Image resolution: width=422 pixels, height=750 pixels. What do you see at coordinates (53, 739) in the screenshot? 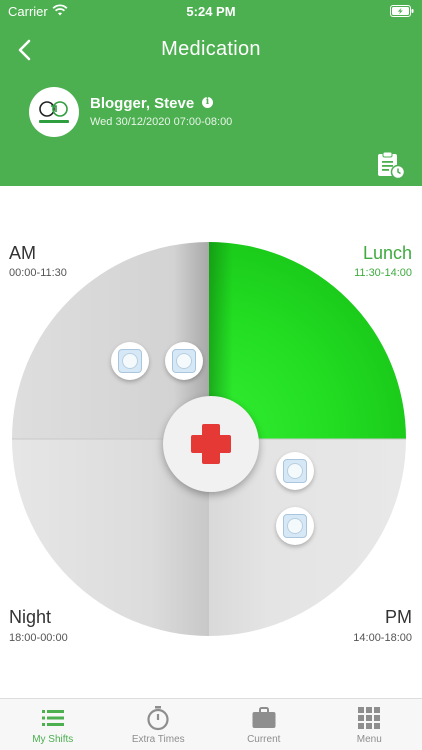
I see `tab-label: My Shifts` at bounding box center [53, 739].